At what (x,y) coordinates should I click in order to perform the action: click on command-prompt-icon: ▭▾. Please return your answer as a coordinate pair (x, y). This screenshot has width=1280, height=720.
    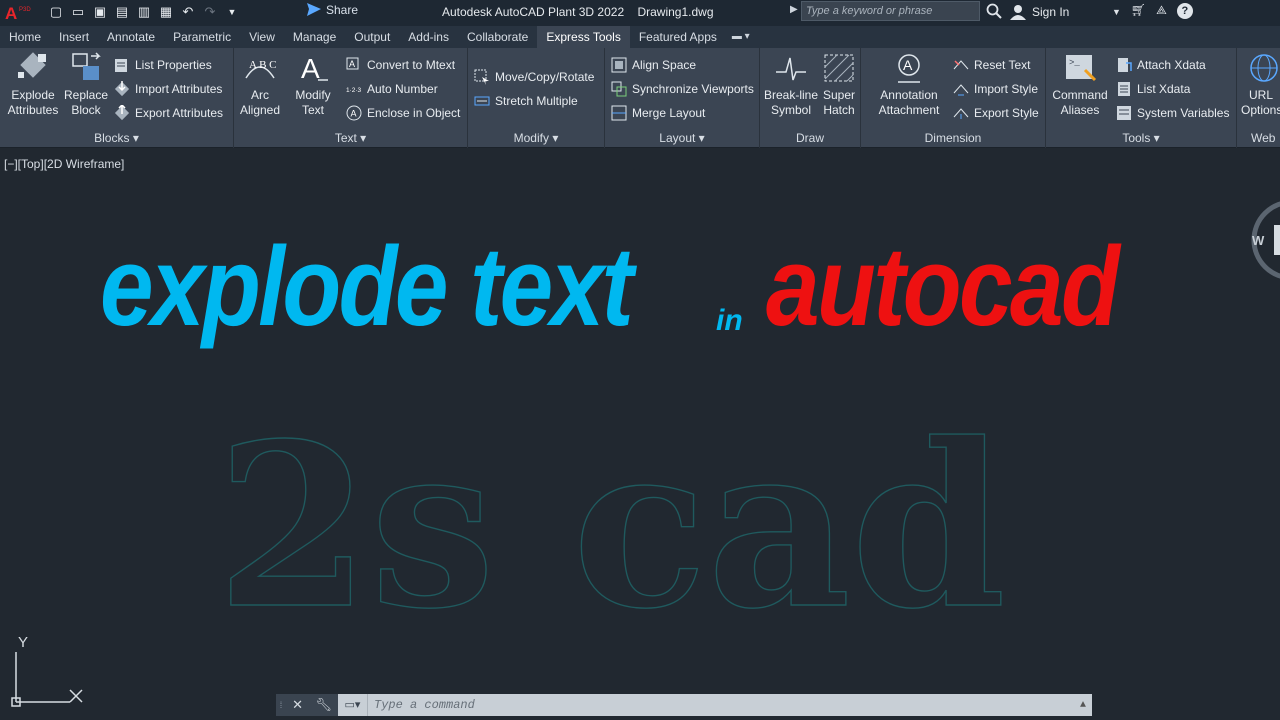
    Looking at the image, I should click on (353, 705).